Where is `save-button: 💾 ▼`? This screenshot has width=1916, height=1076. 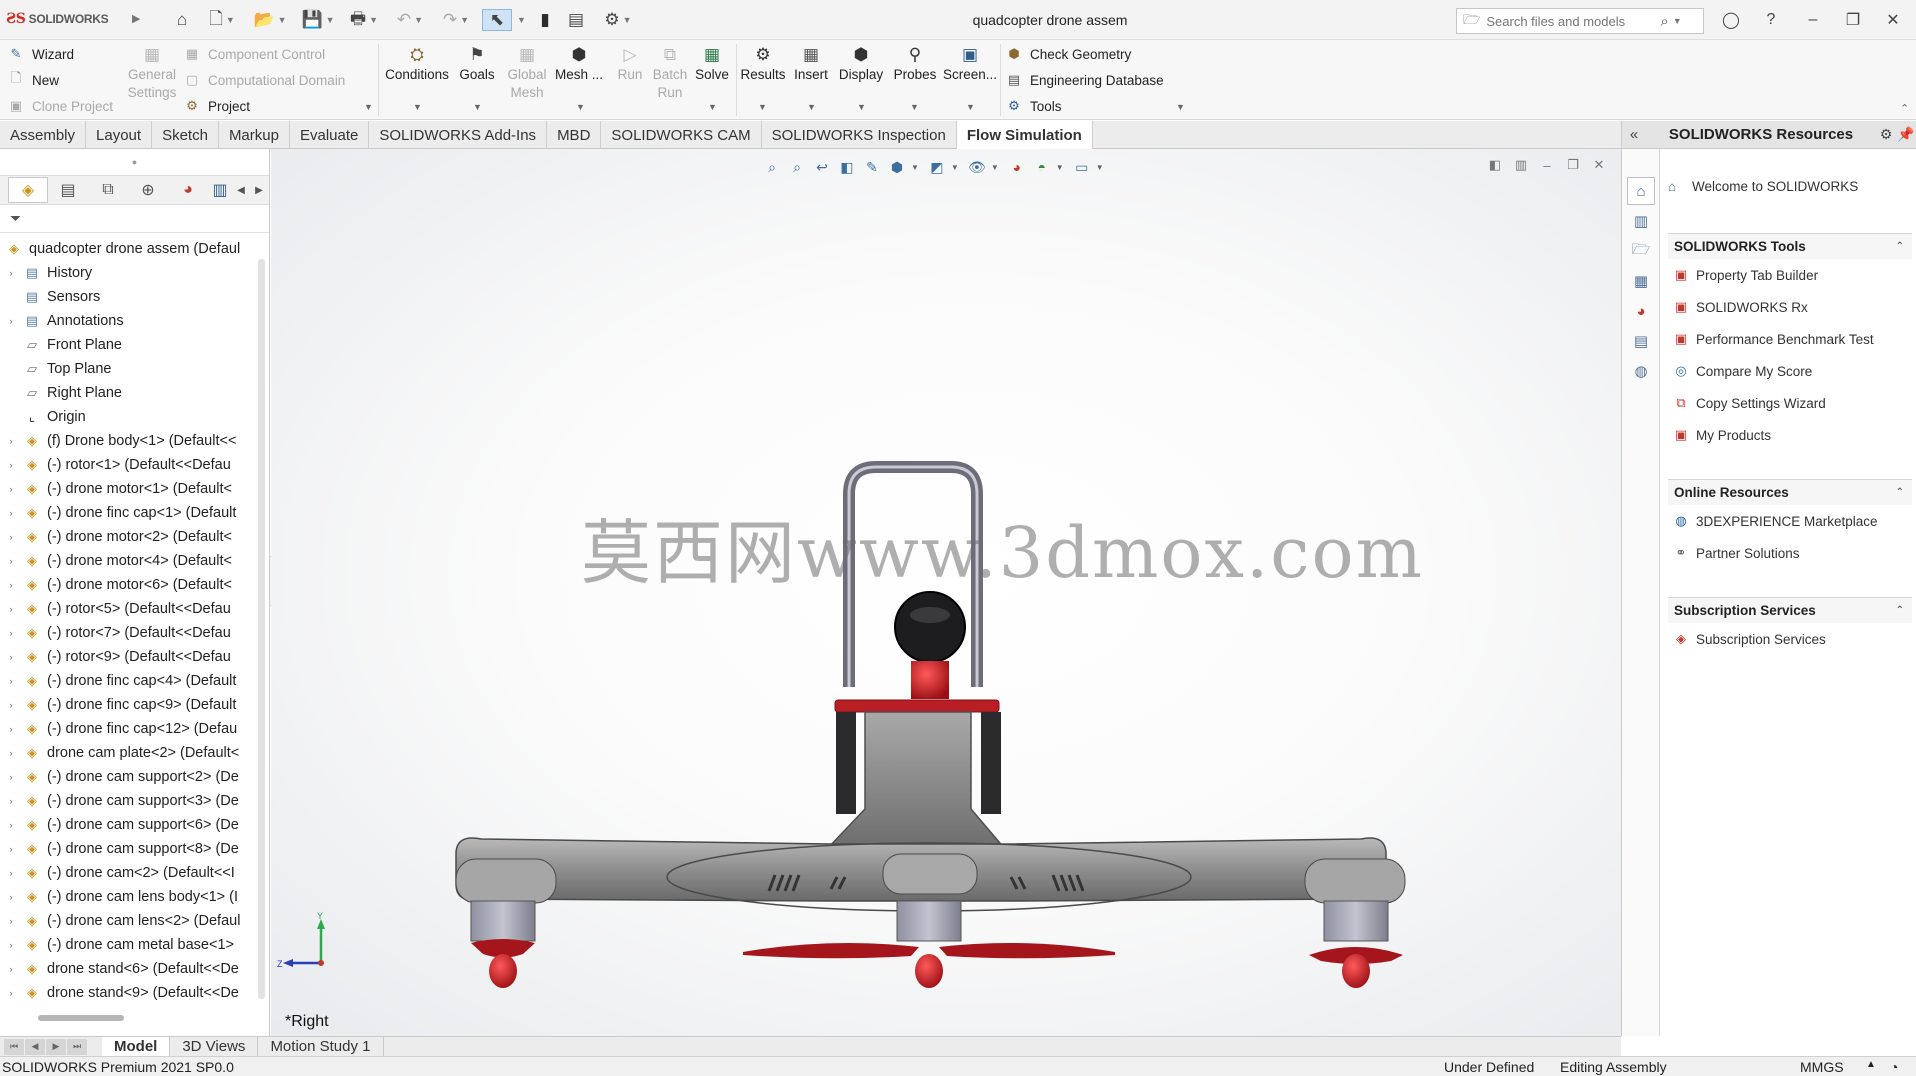
save-button: 💾 ▼ is located at coordinates (318, 20).